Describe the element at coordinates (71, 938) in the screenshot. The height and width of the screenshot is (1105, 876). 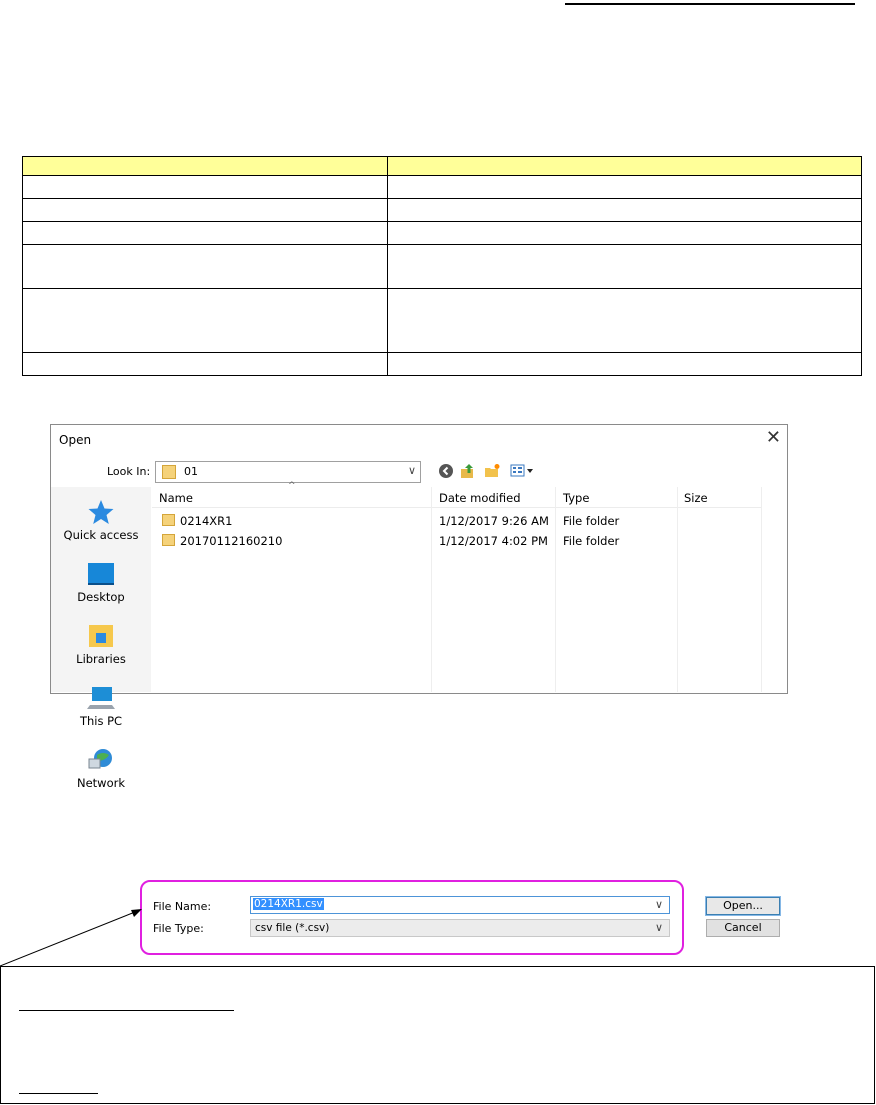
I see `callout-arrow` at that location.